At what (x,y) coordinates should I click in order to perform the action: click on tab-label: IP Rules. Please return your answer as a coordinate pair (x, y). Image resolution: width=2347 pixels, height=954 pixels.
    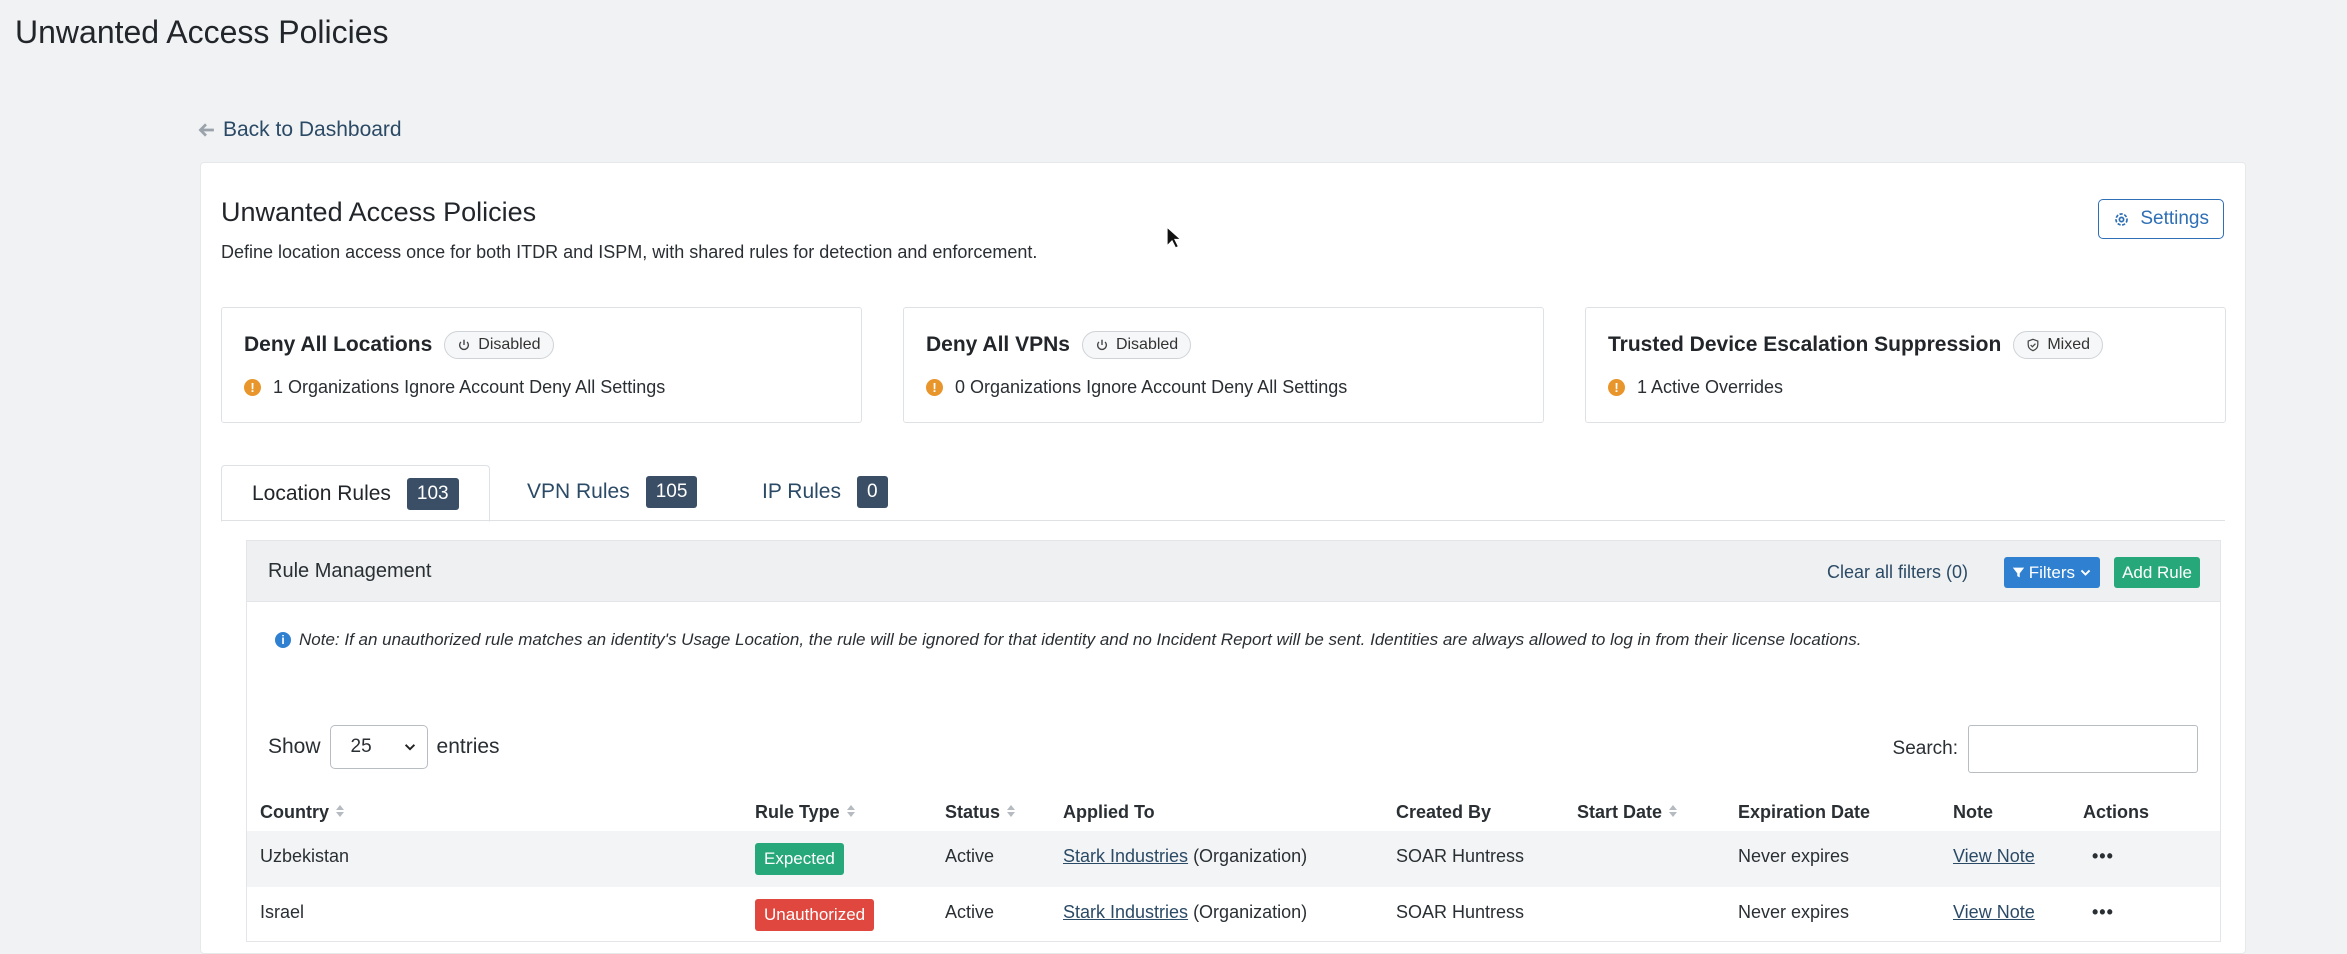
    Looking at the image, I should click on (801, 491).